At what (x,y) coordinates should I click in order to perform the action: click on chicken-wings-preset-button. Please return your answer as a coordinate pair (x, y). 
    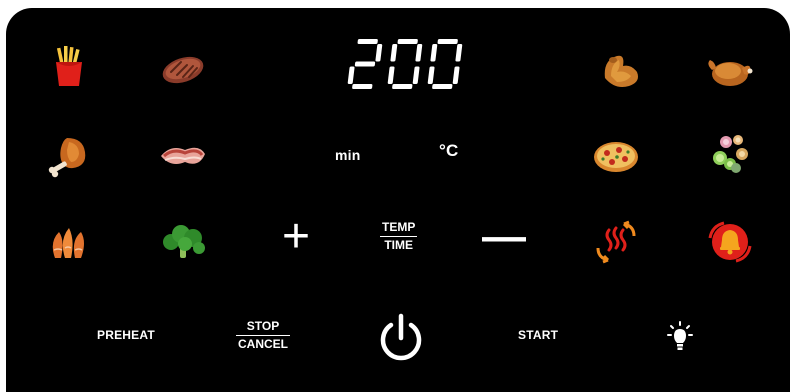
    Looking at the image, I should click on (621, 72).